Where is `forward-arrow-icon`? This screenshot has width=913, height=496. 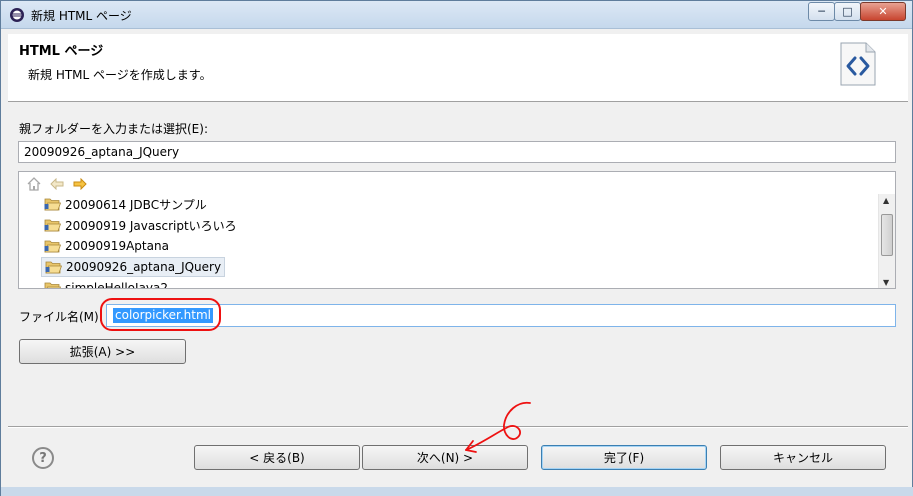 forward-arrow-icon is located at coordinates (80, 184).